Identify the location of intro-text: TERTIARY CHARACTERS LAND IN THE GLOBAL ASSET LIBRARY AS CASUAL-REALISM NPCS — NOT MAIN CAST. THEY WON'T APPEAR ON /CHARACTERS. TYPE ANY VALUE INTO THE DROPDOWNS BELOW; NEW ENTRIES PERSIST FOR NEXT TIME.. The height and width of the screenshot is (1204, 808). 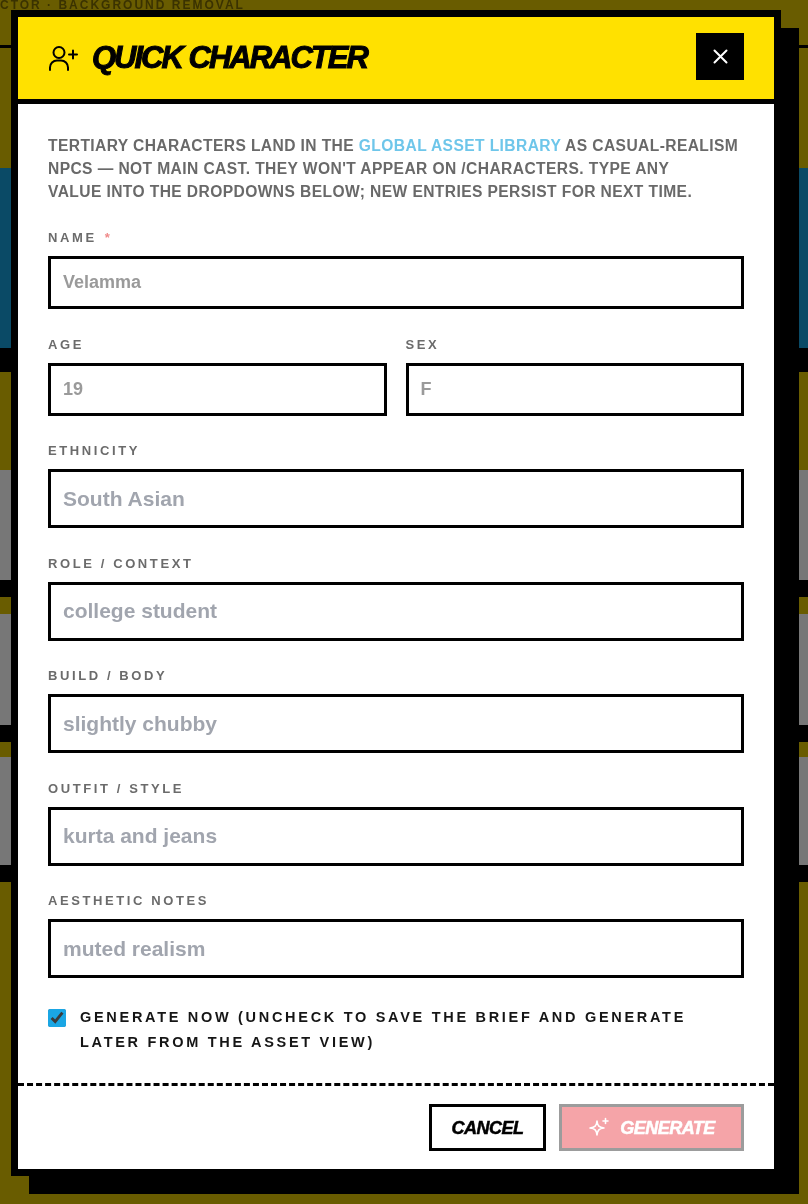
(394, 169).